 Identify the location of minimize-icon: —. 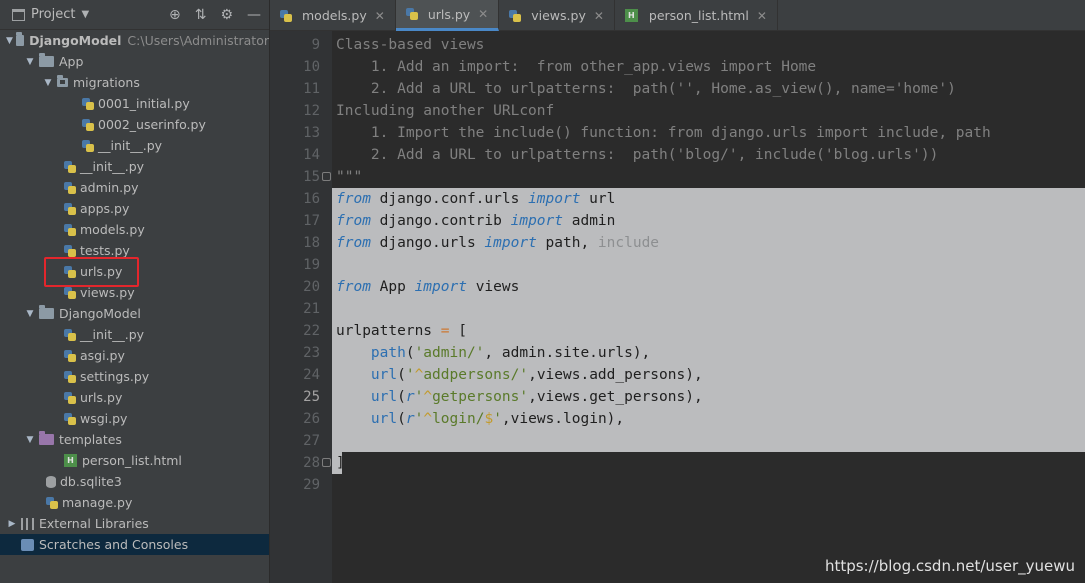
(254, 15).